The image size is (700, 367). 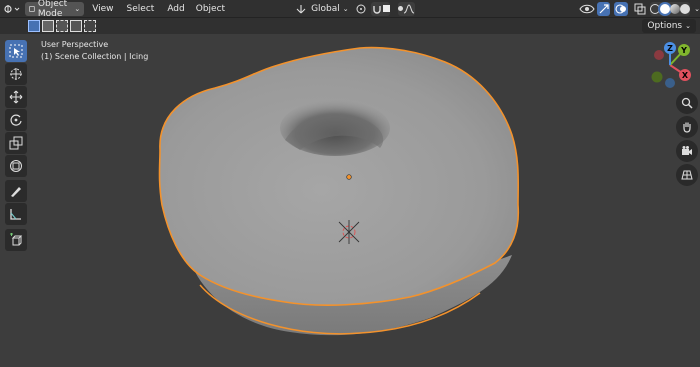 What do you see at coordinates (210, 9) in the screenshot?
I see `menu-object: Object` at bounding box center [210, 9].